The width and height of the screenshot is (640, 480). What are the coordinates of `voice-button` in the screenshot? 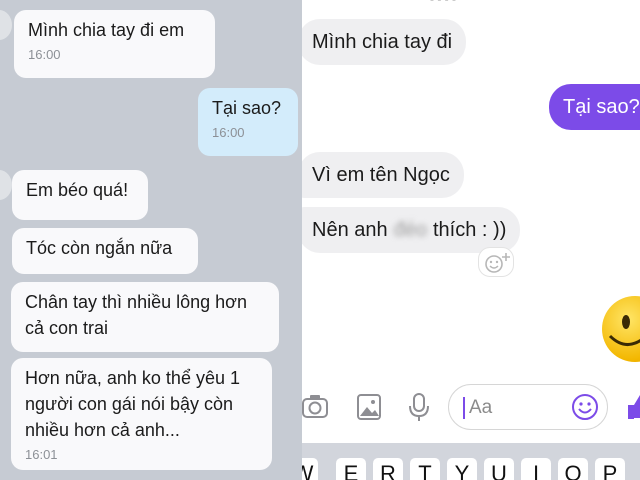 It's located at (419, 406).